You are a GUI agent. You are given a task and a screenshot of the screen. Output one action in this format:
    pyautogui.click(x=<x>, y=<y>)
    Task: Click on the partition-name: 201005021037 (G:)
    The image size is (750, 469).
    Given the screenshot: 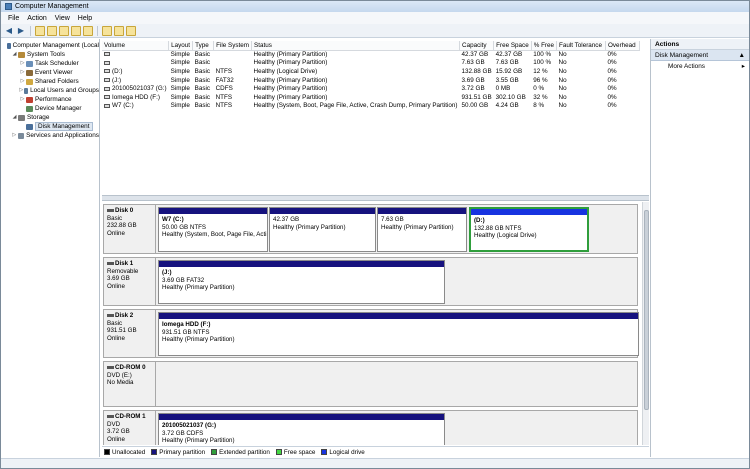 What is the action you would take?
    pyautogui.click(x=189, y=425)
    